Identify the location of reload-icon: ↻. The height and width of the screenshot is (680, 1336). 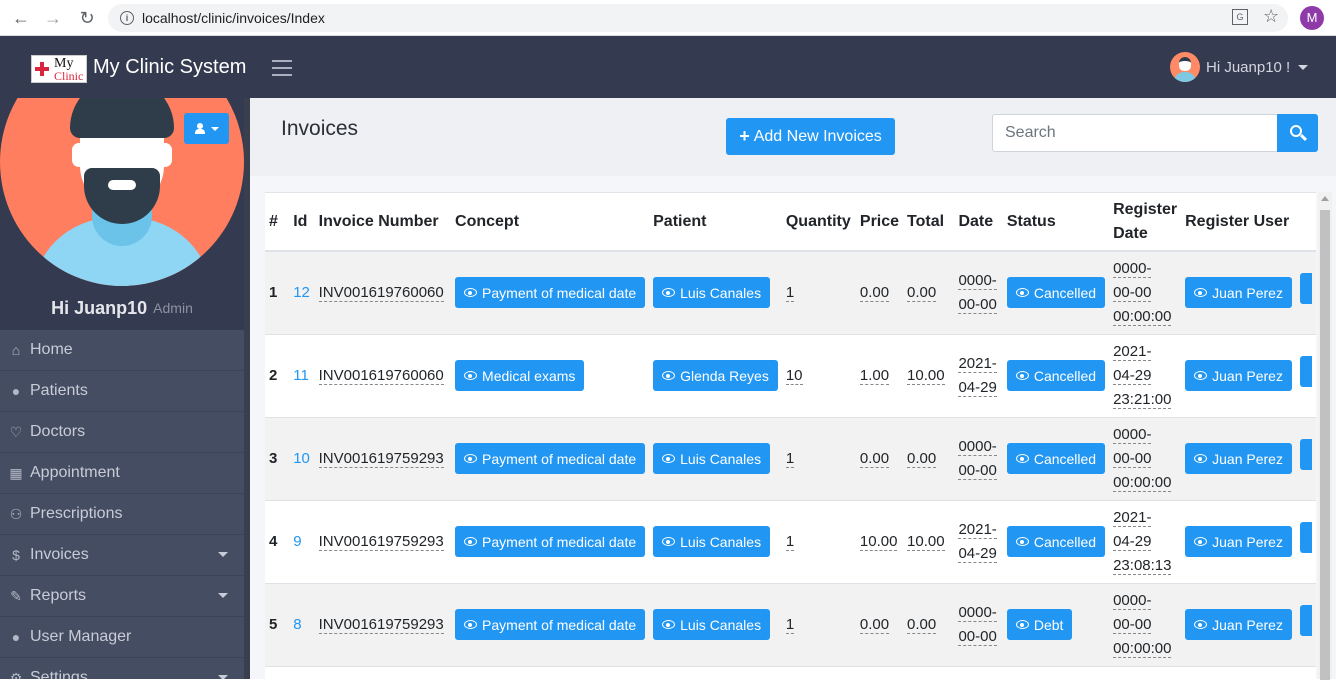
(87, 18).